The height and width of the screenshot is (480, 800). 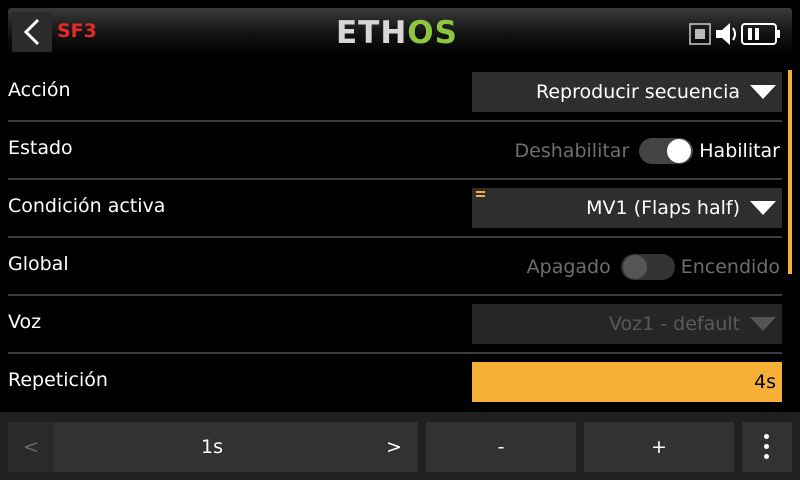 I want to click on voz-dropdown: Voz1 - default, so click(x=627, y=324).